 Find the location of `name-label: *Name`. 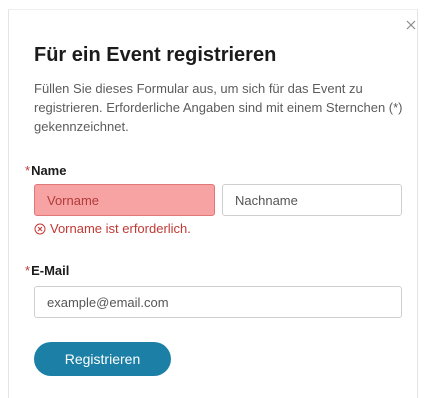

name-label: *Name is located at coordinates (45, 170).